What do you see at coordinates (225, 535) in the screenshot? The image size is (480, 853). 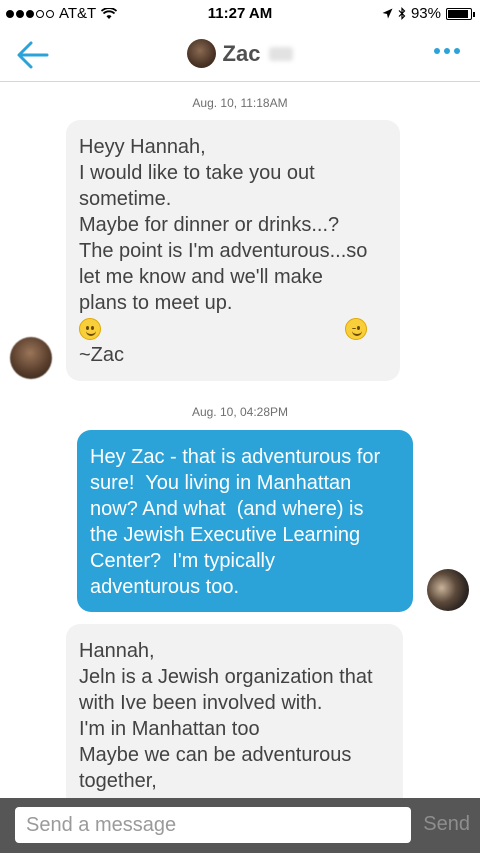 I see `message-line: the Jewish Executive Learning` at bounding box center [225, 535].